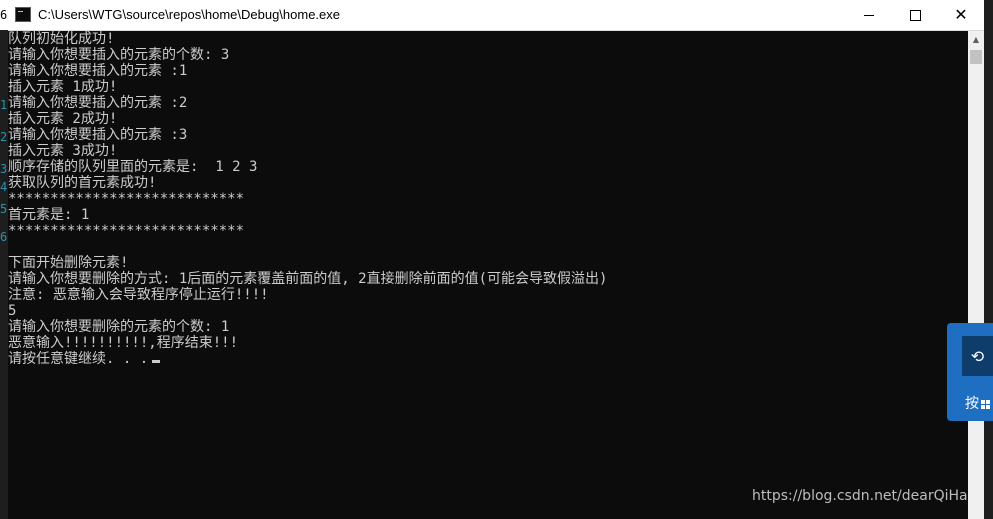  What do you see at coordinates (123, 343) in the screenshot?
I see `console-line: 恶意输入!!!!!!!!!!,程序结束!!!` at bounding box center [123, 343].